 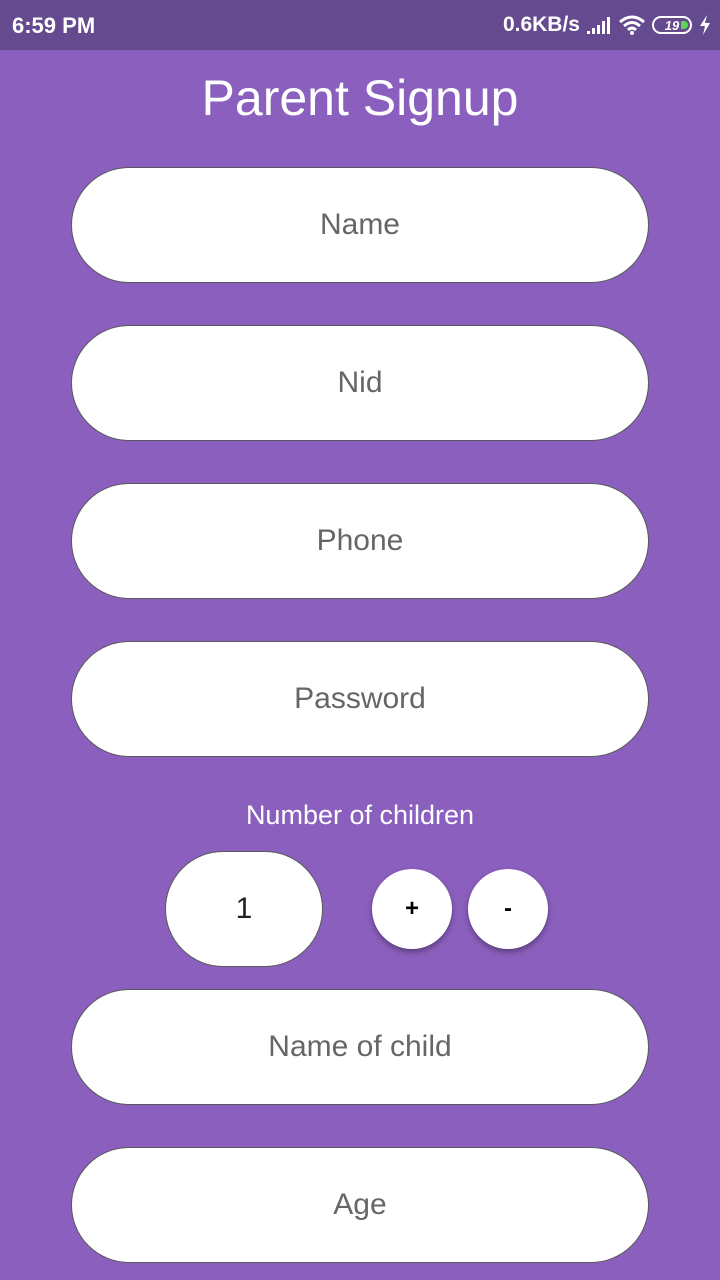 What do you see at coordinates (684, 25) in the screenshot?
I see `battery-fill` at bounding box center [684, 25].